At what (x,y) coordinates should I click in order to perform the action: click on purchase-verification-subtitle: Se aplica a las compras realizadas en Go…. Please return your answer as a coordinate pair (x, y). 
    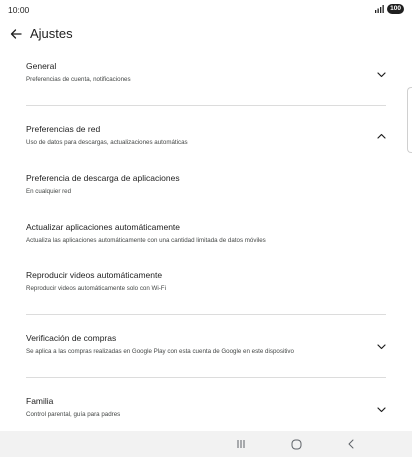
    Looking at the image, I should click on (160, 351).